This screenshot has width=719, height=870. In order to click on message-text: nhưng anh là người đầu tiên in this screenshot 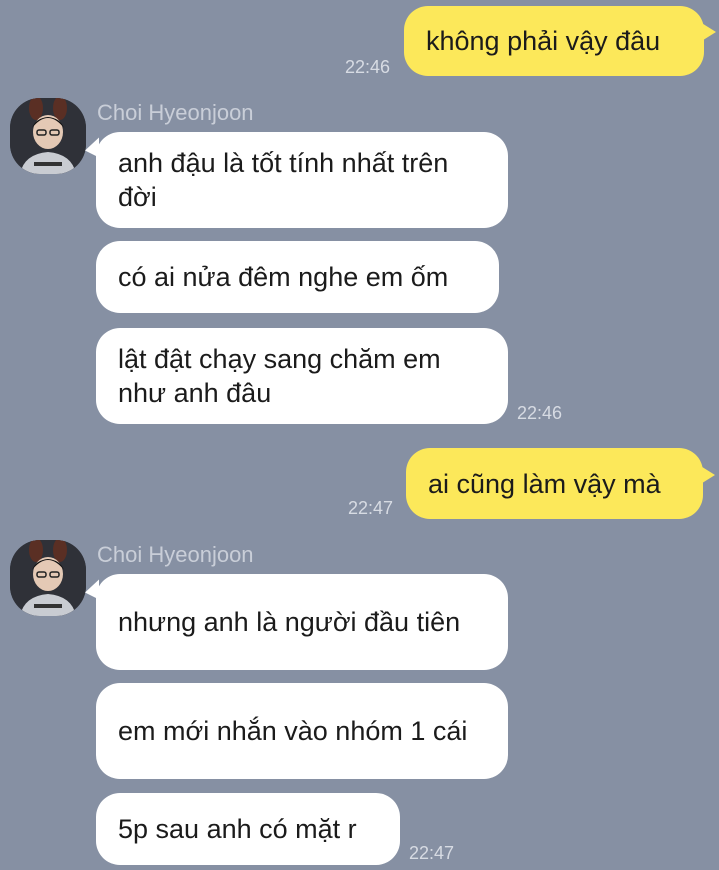, I will do `click(289, 622)`.